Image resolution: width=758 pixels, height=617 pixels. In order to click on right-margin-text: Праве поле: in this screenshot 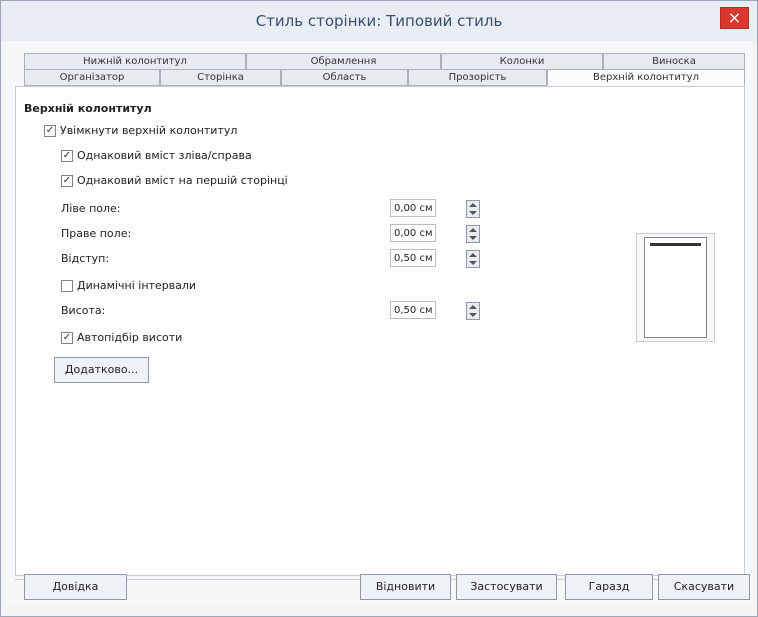, I will do `click(96, 233)`.